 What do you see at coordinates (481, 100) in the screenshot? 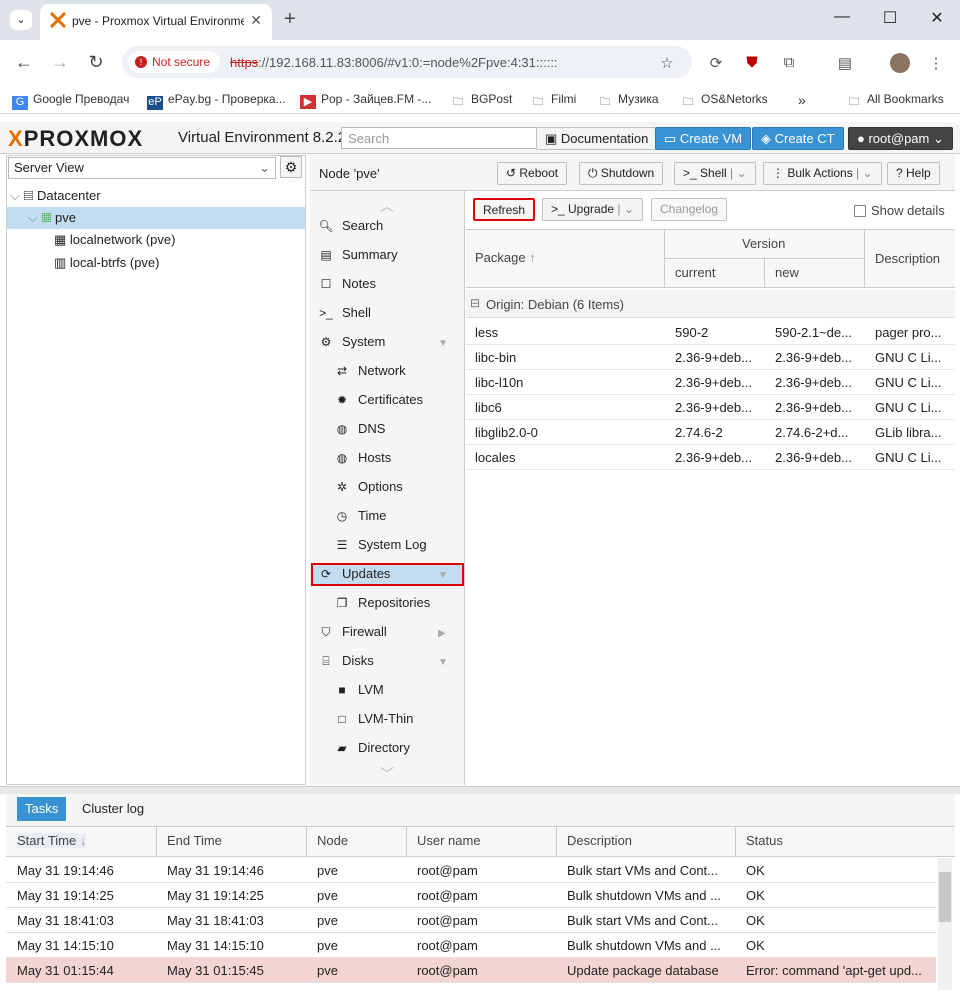
I see `bookmark-bgpost: 🗀 BGPost` at bounding box center [481, 100].